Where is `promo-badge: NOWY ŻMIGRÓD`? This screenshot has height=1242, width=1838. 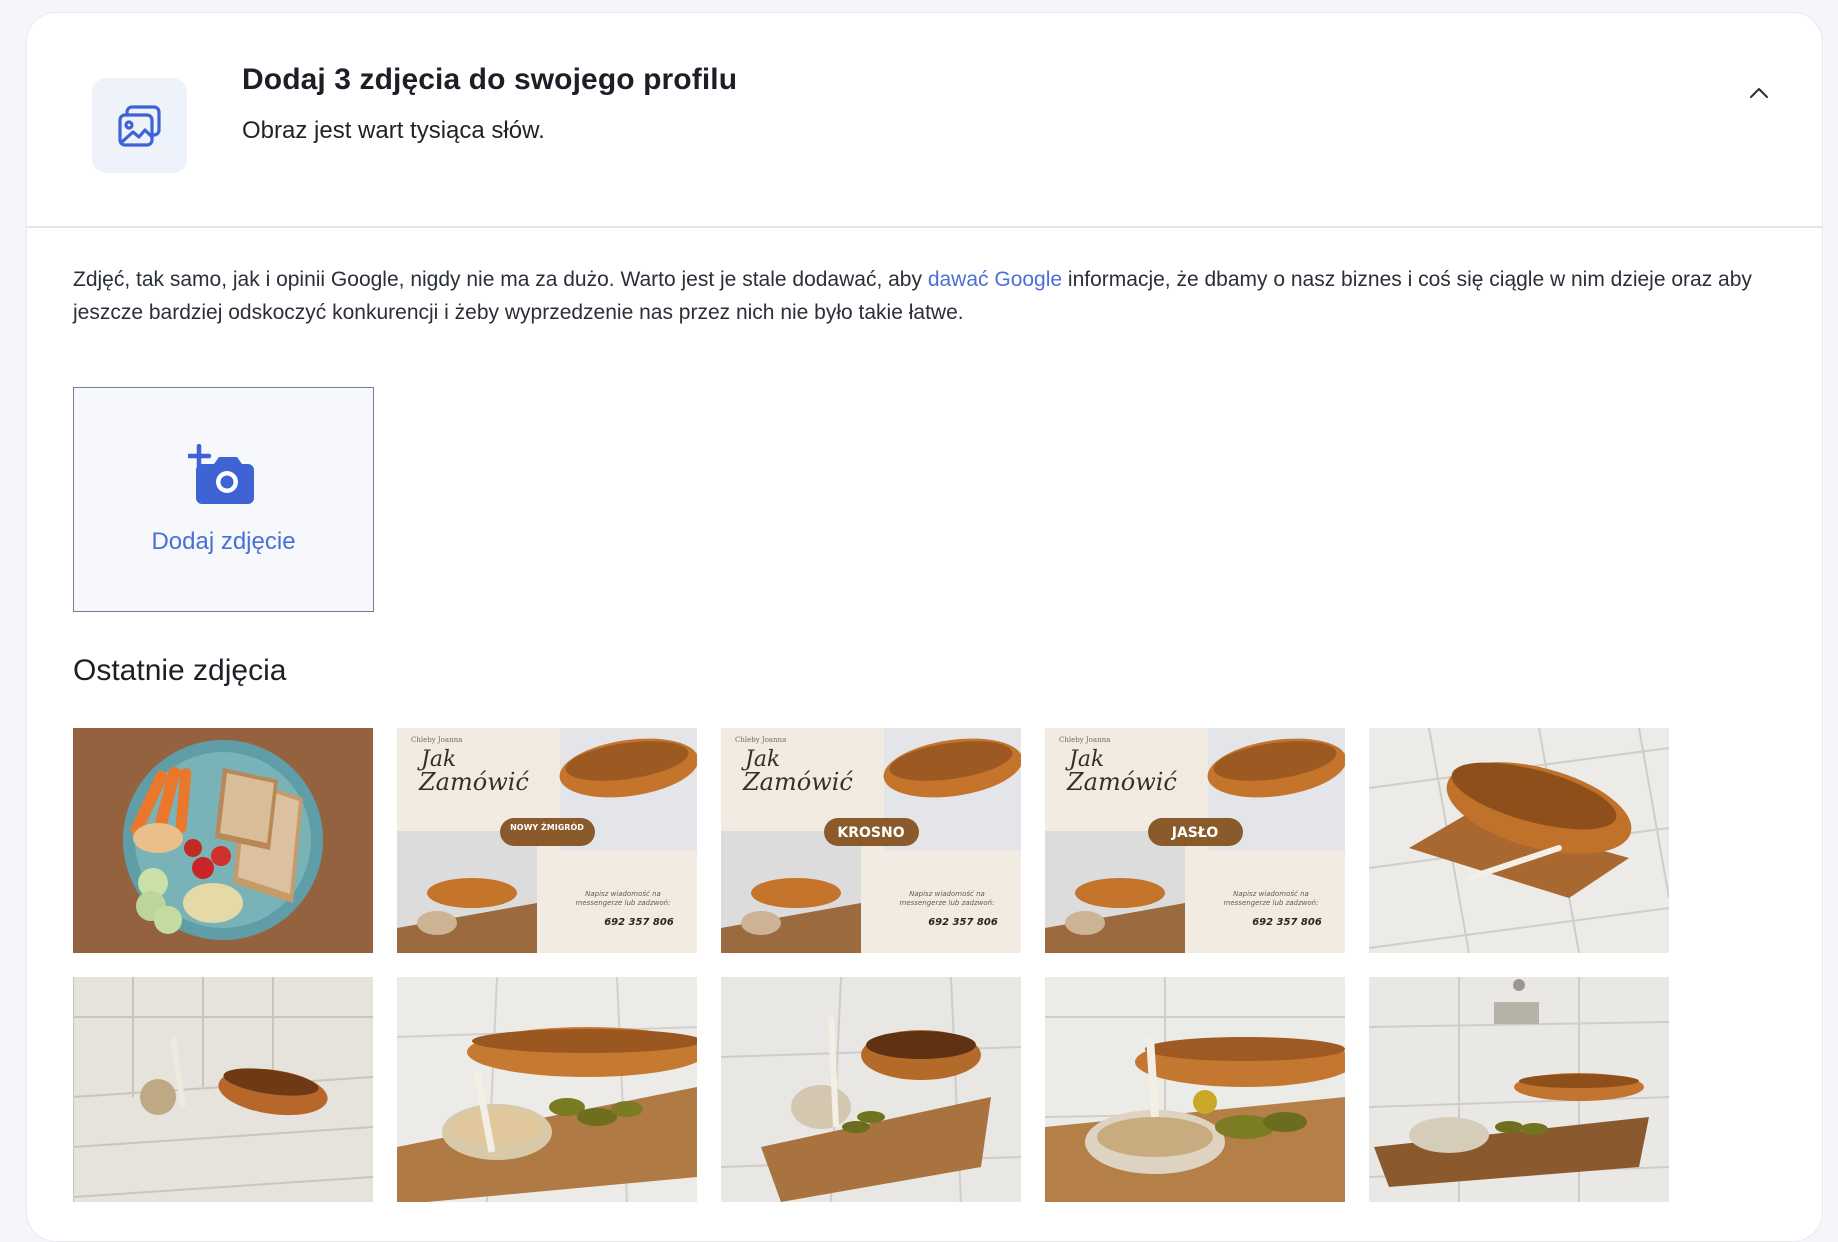 promo-badge: NOWY ŻMIGRÓD is located at coordinates (547, 826).